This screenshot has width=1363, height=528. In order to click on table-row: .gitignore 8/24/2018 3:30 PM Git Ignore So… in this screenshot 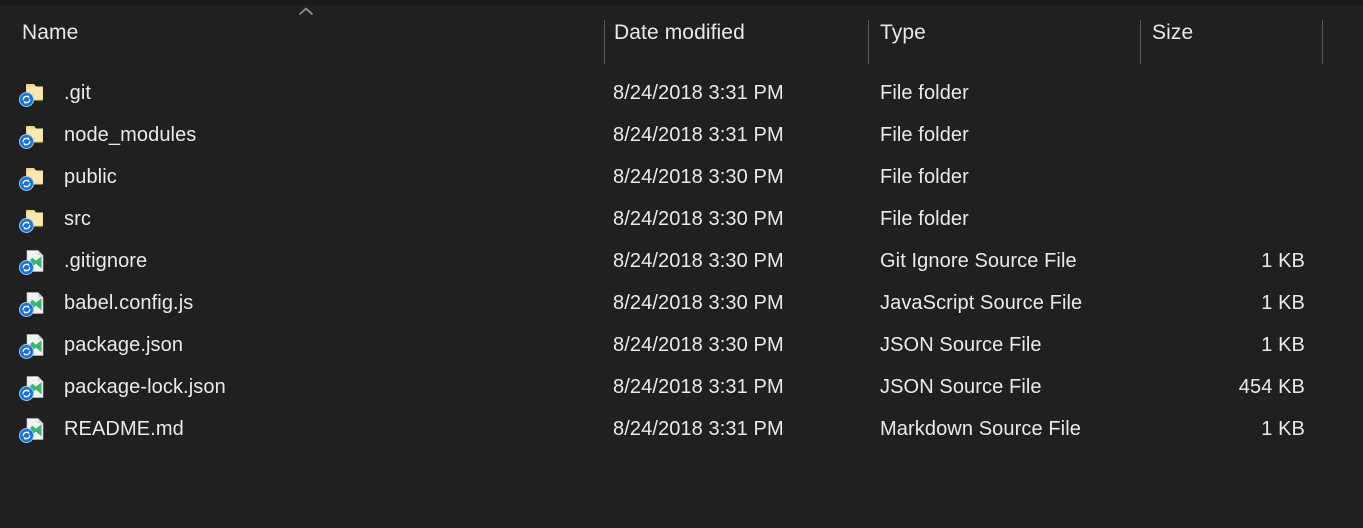, I will do `click(681, 261)`.